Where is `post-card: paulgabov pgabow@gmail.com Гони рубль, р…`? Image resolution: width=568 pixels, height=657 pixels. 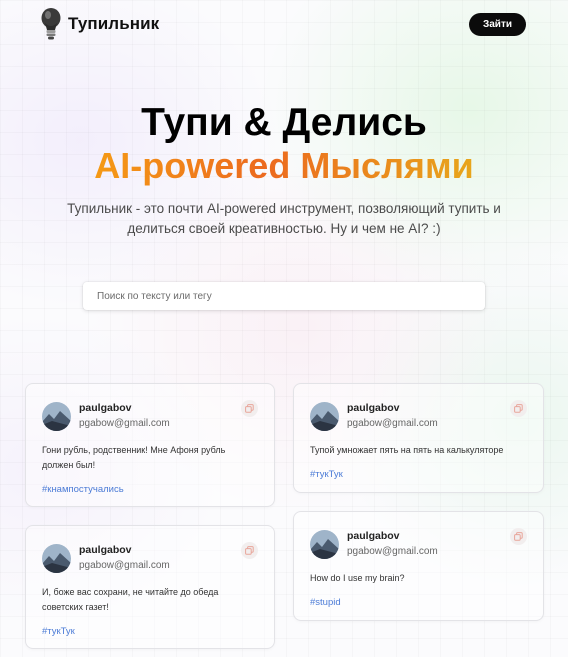
post-card: paulgabov pgabow@gmail.com Гони рубль, р… is located at coordinates (150, 445).